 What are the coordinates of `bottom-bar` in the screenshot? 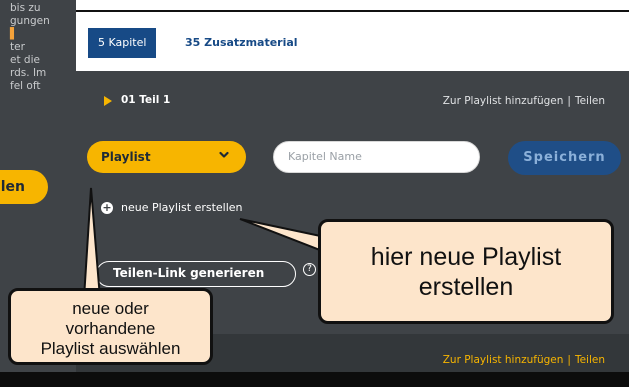 It's located at (314, 379).